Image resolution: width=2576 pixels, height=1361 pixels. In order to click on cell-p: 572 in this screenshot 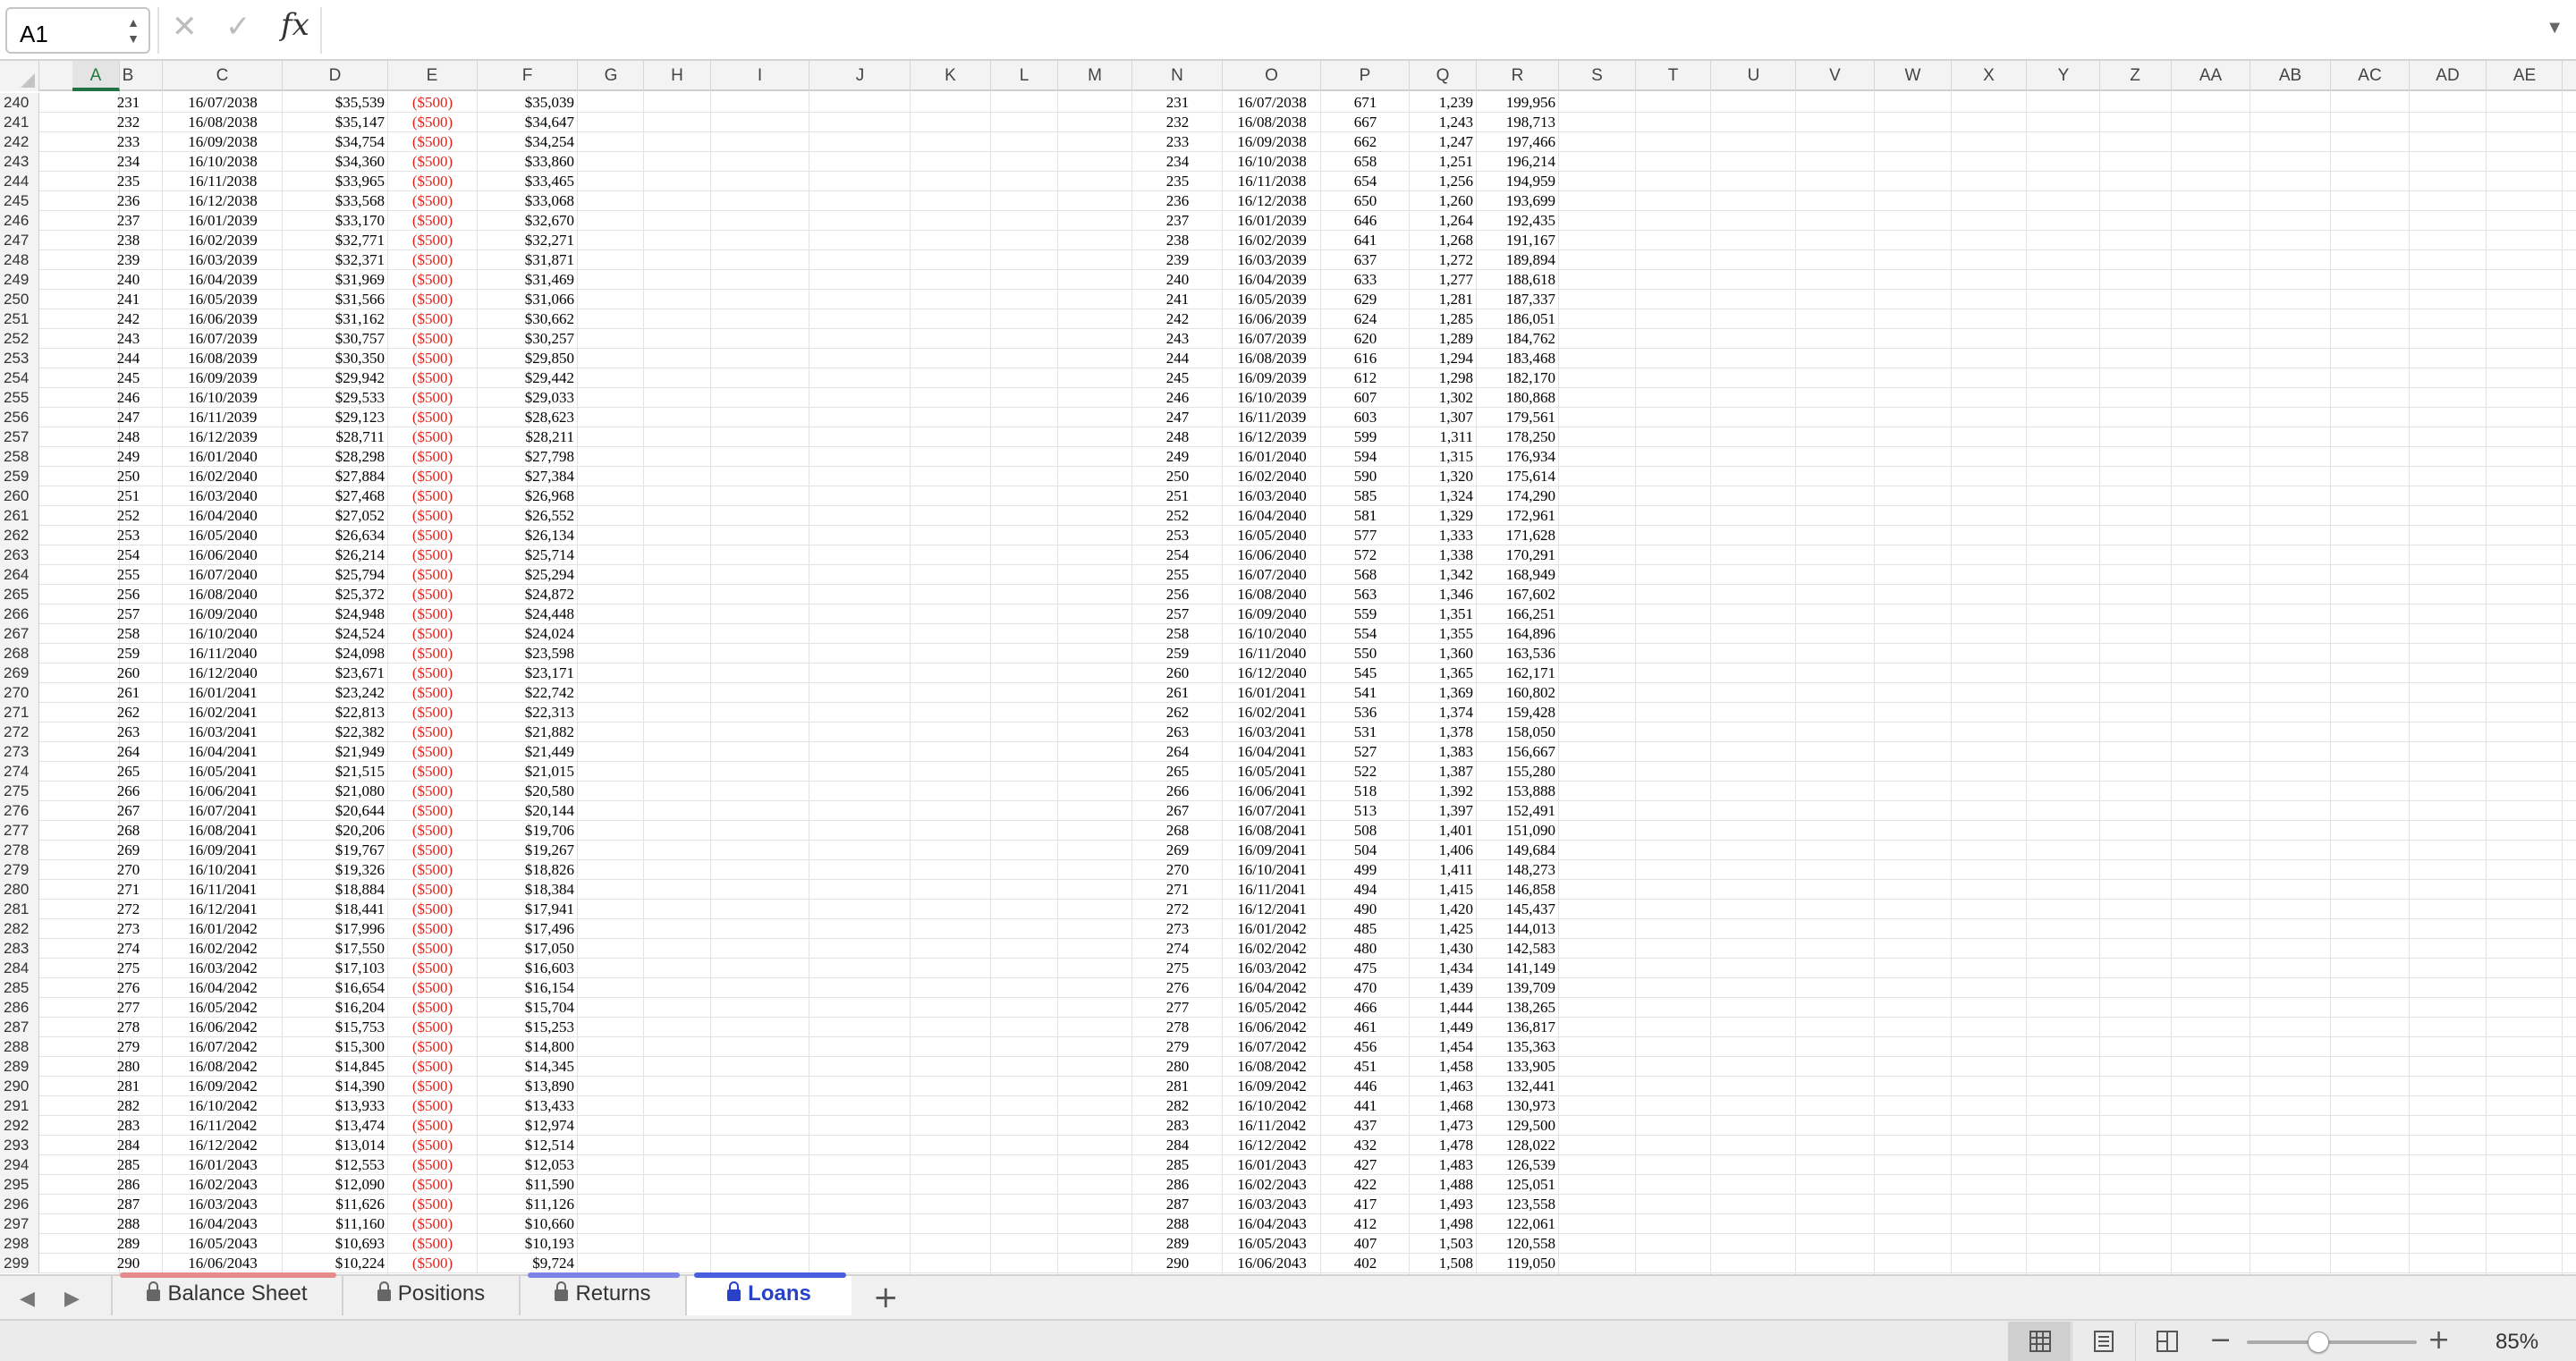, I will do `click(1365, 555)`.